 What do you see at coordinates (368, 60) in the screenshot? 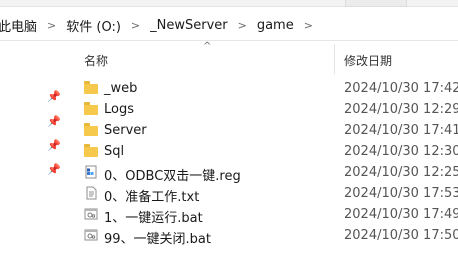
I see `column-date-header: 修改日期` at bounding box center [368, 60].